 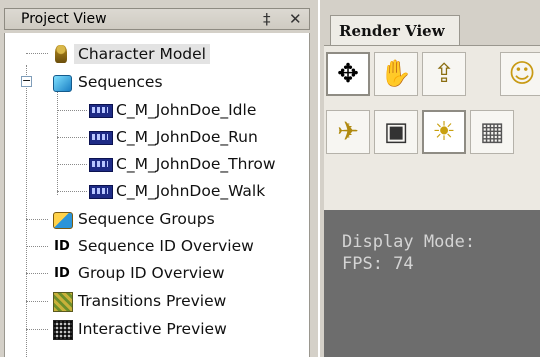 What do you see at coordinates (62, 219) in the screenshot?
I see `sequence-group-icon` at bounding box center [62, 219].